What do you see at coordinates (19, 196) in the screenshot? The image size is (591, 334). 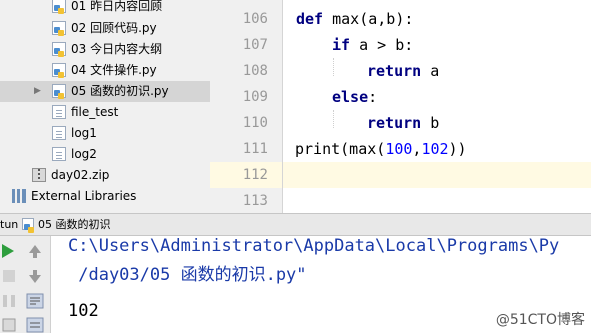 I see `library-icon` at bounding box center [19, 196].